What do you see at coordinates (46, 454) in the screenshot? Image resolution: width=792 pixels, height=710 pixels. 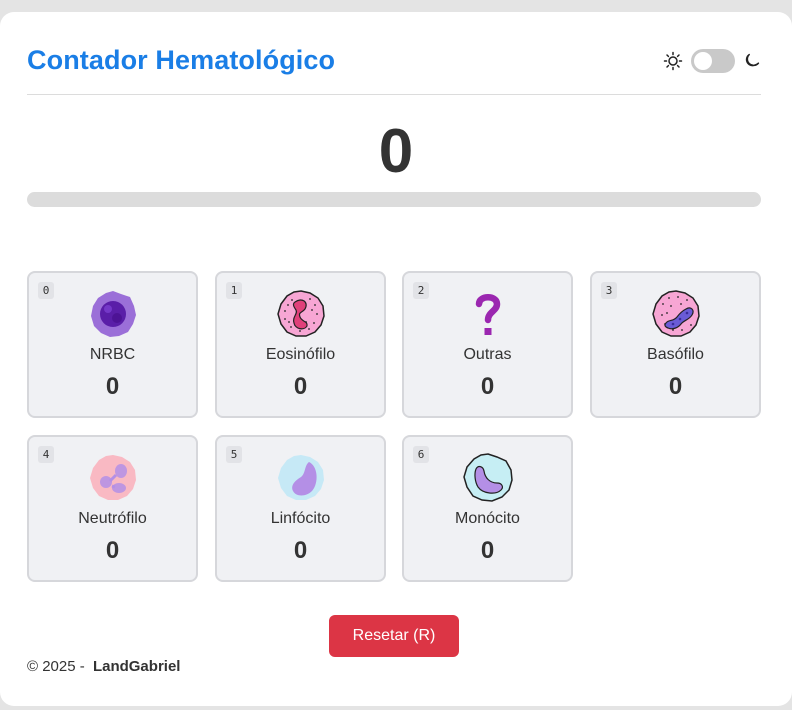 I see `shortcut-key: 4` at bounding box center [46, 454].